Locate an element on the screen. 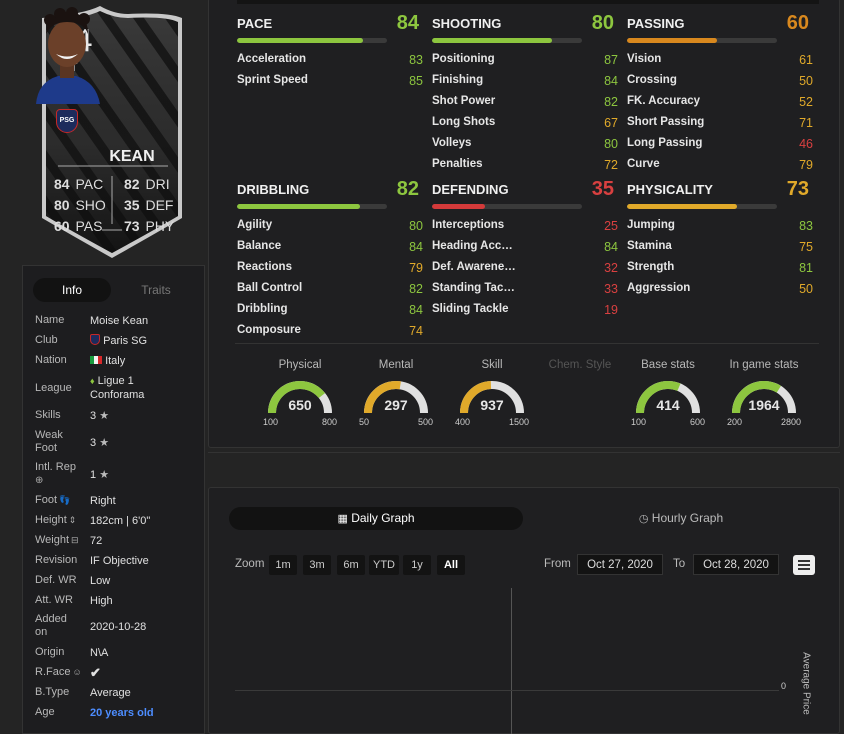 The width and height of the screenshot is (844, 734). gauge-value: 414 is located at coordinates (668, 405).